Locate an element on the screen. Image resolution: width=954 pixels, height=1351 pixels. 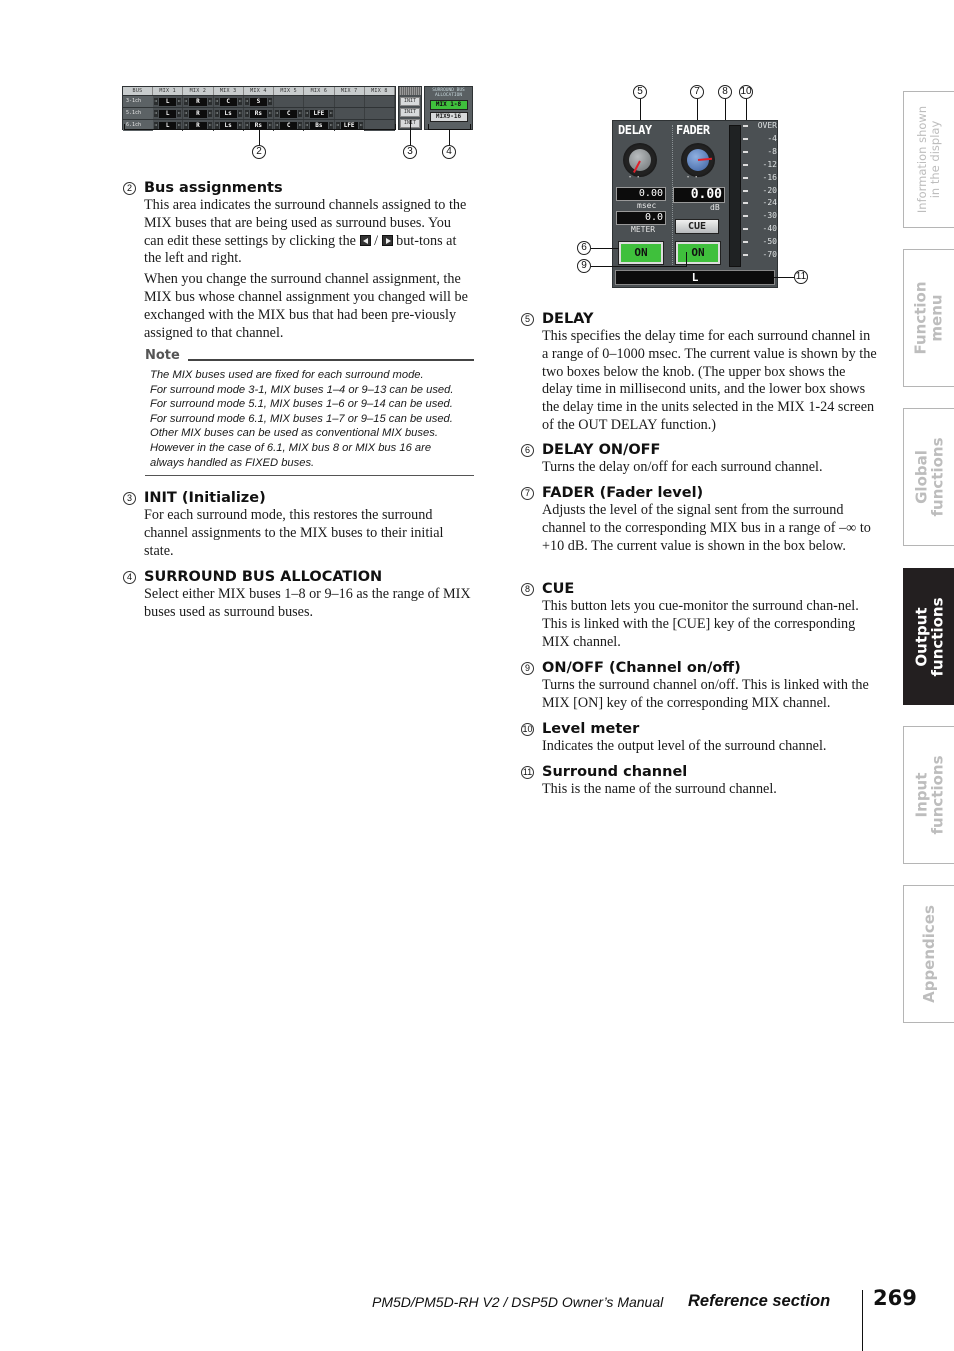
fader-knob is located at coordinates (698, 160).